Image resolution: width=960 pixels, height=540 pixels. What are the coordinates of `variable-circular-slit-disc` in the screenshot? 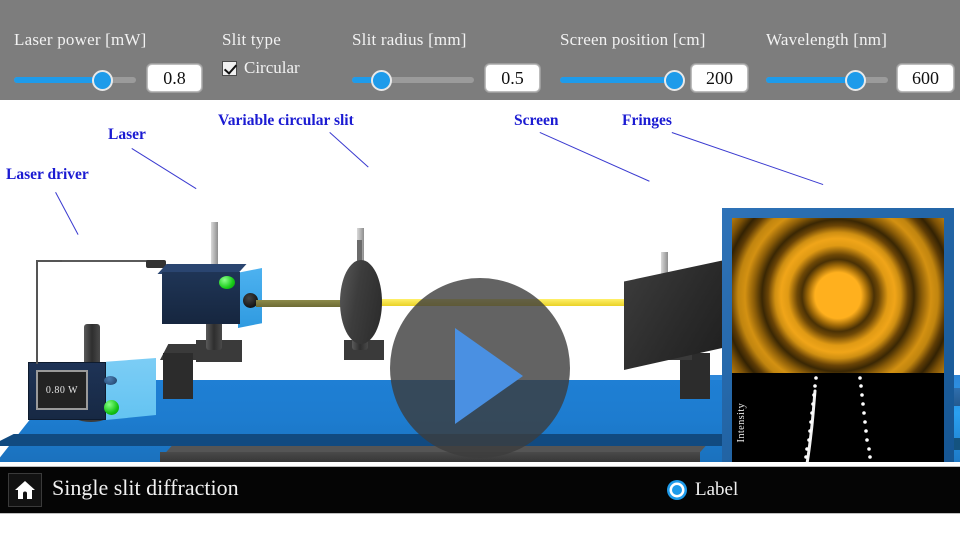 It's located at (361, 302).